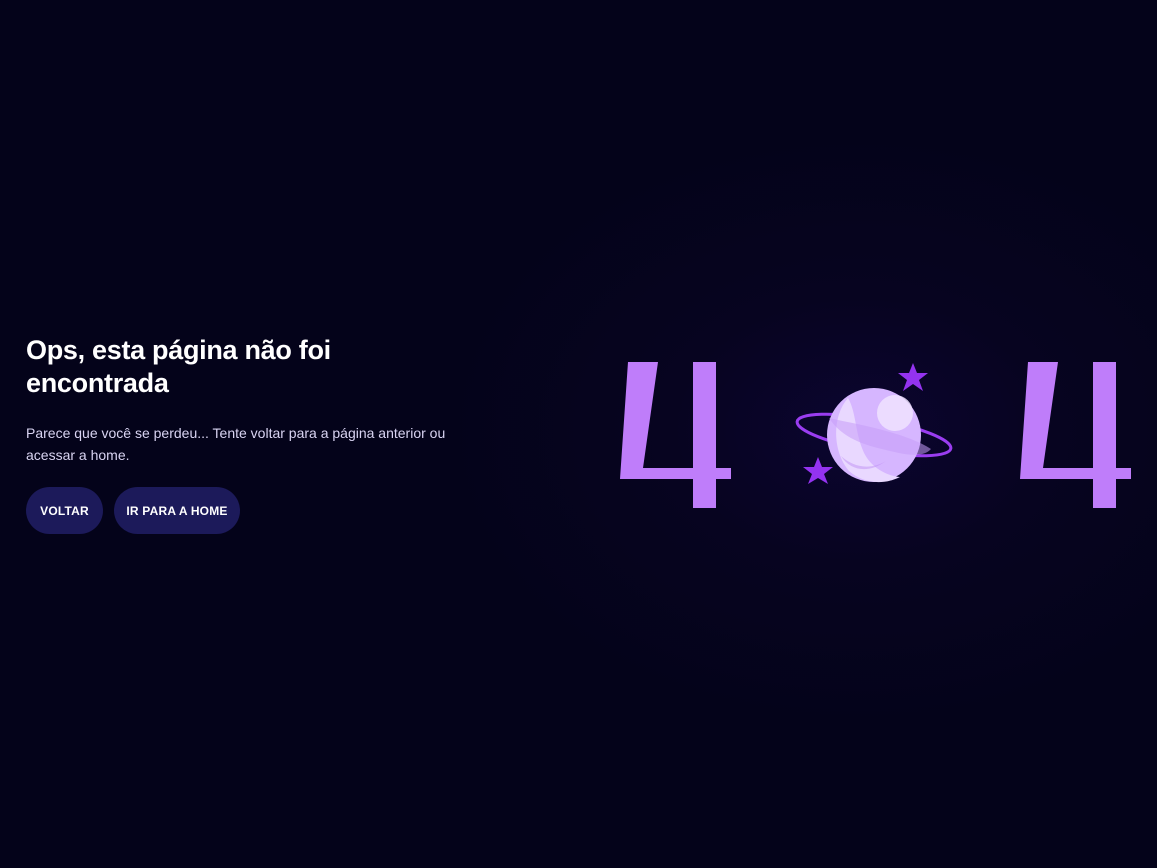 The image size is (1157, 868). I want to click on digit-four-right, so click(1075, 435).